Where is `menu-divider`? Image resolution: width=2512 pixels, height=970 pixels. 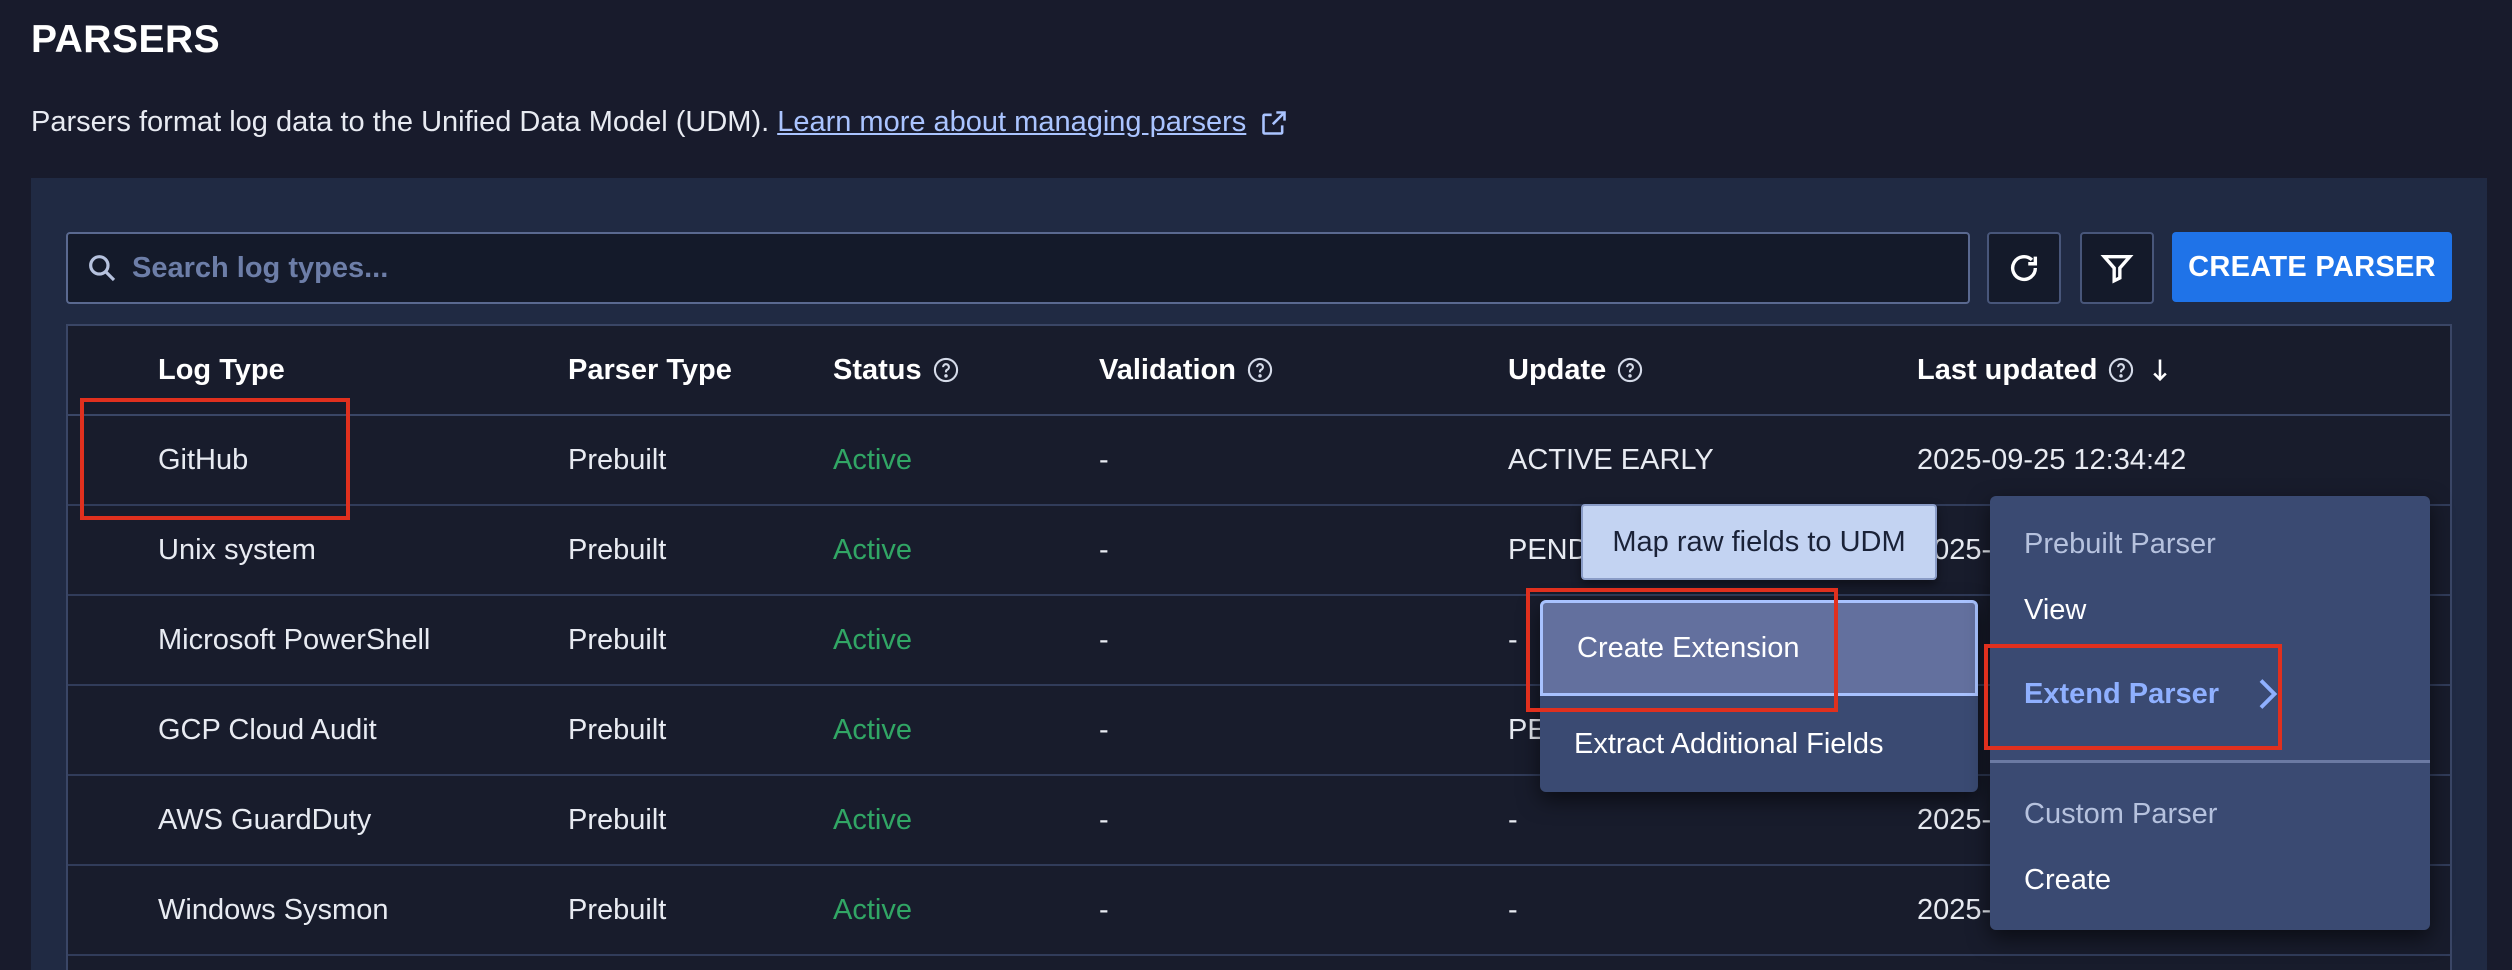
menu-divider is located at coordinates (2210, 761).